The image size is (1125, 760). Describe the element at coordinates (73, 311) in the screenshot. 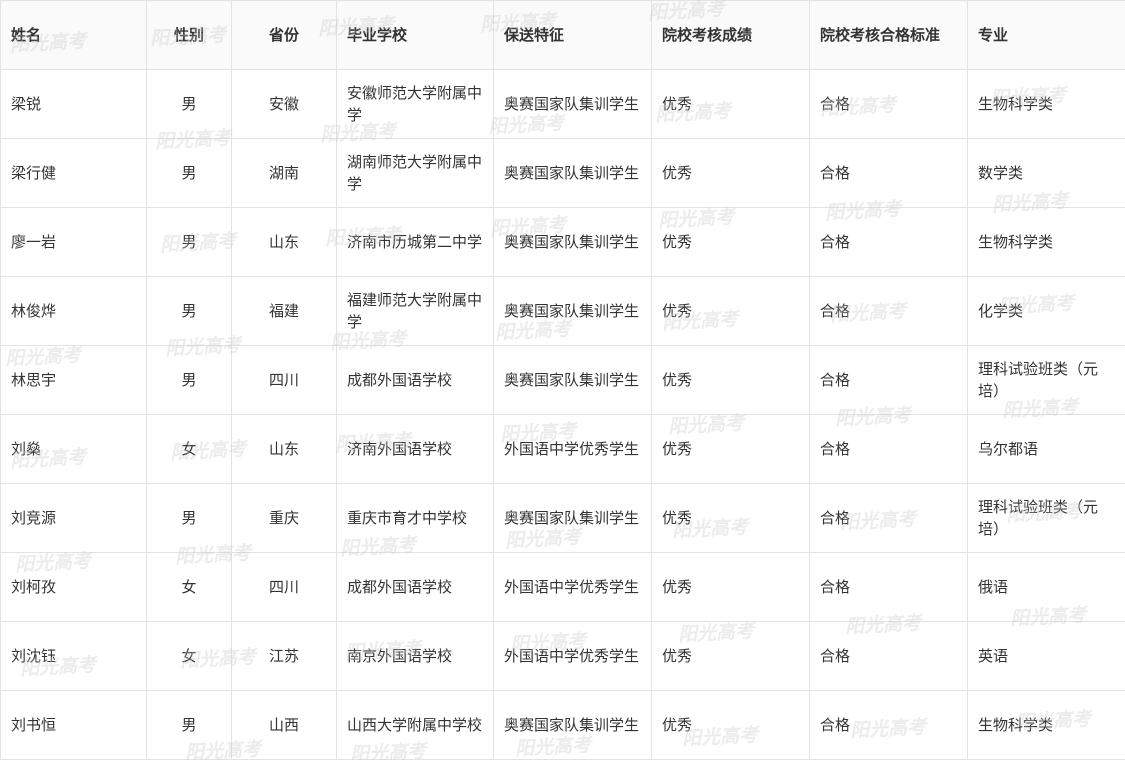

I see `cell-name: 林俊烨` at that location.